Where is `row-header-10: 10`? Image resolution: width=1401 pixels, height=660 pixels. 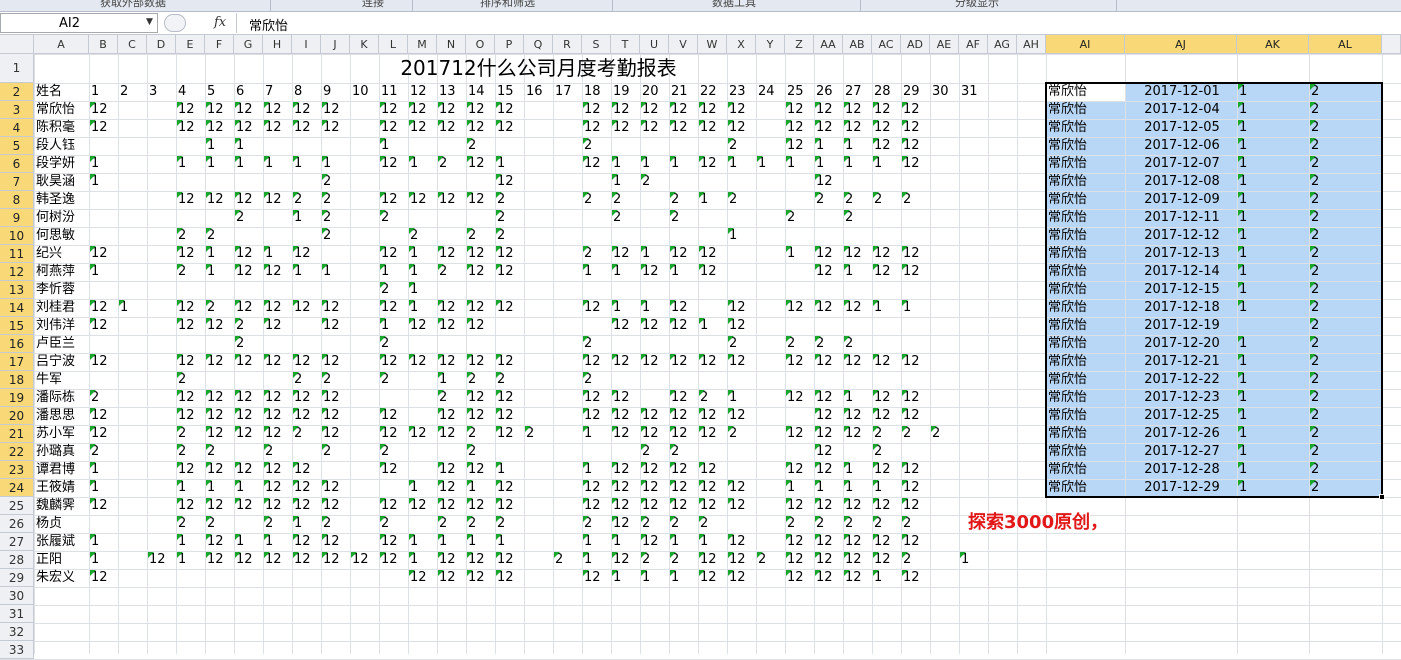 row-header-10: 10 is located at coordinates (17, 236).